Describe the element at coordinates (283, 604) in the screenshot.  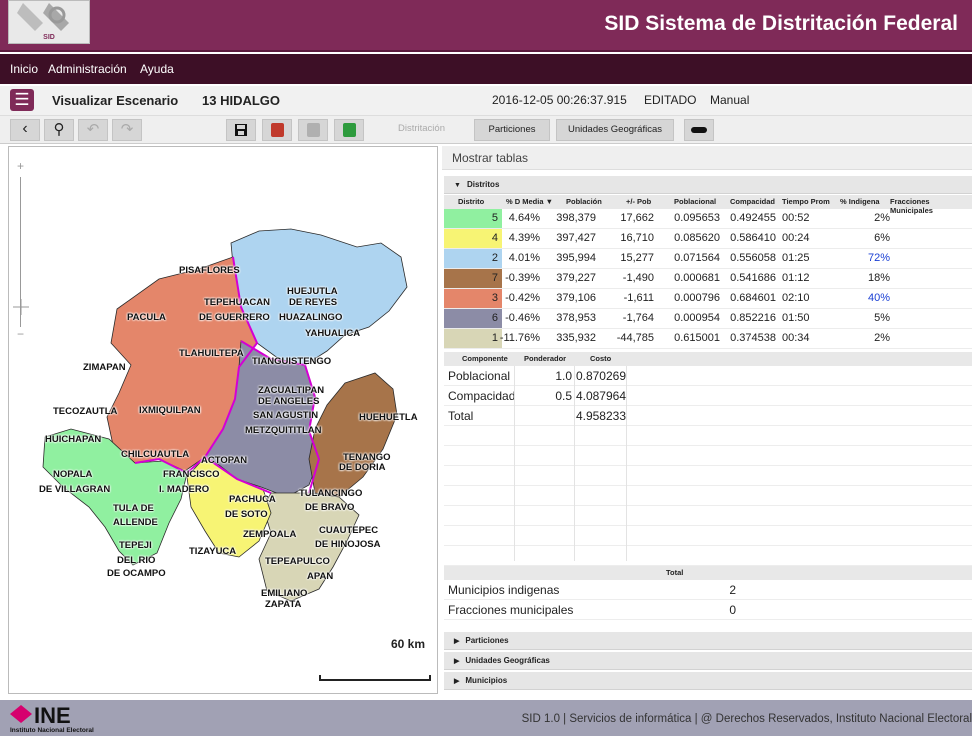
I see `map-label: ZAPATA` at that location.